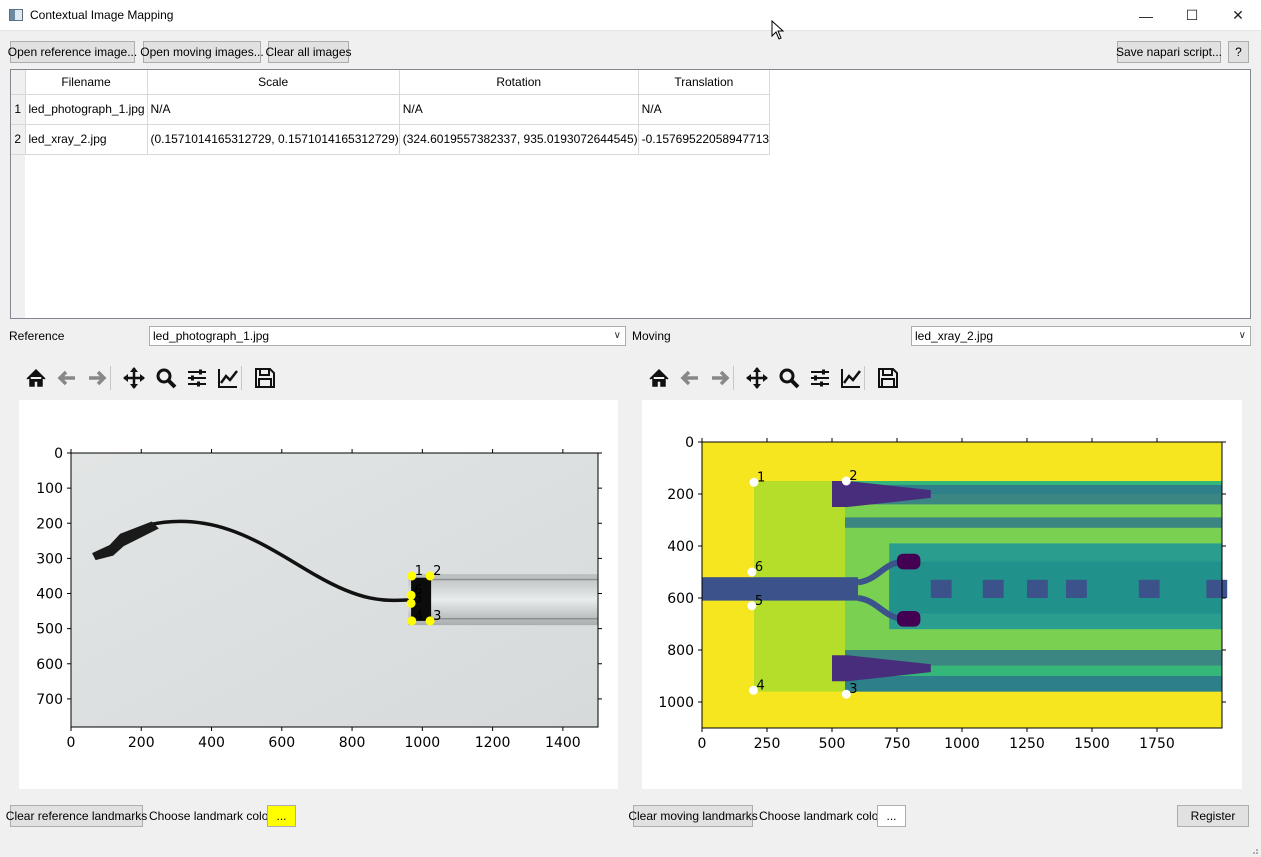 Image resolution: width=1261 pixels, height=857 pixels. Describe the element at coordinates (493, 743) in the screenshot. I see `x-tick-label: 1200` at that location.